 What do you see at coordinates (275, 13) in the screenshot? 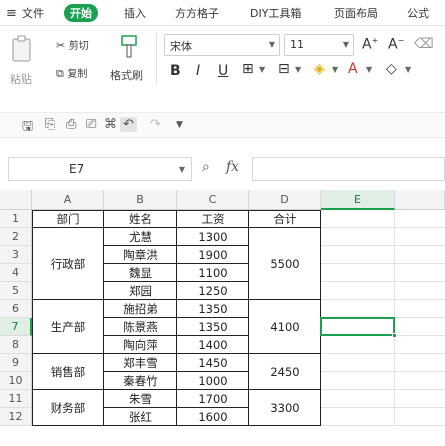
I see `menu-diy: DIY工具箱` at bounding box center [275, 13].